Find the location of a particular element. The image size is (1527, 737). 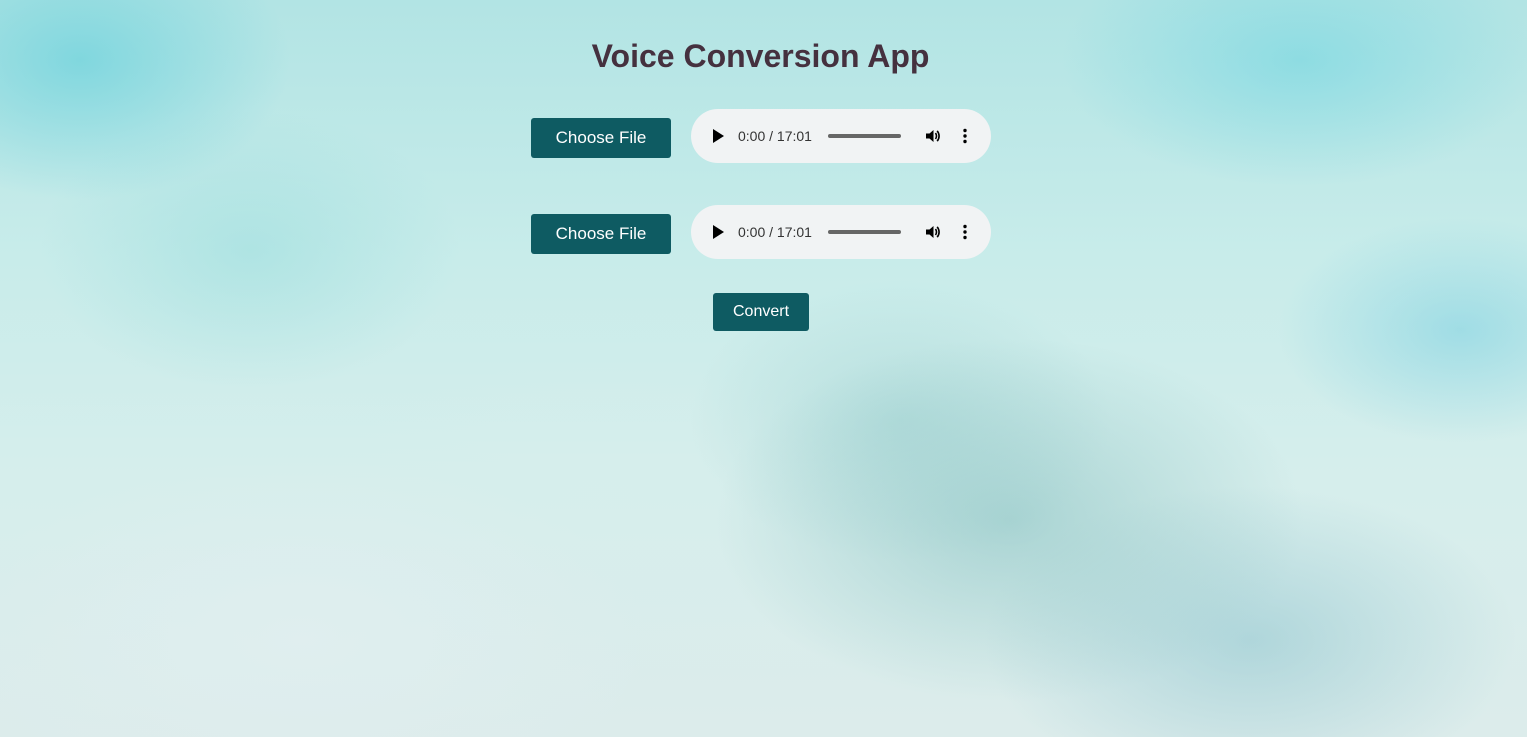

audio-time-2: 0:00 / 17:01 is located at coordinates (775, 232).